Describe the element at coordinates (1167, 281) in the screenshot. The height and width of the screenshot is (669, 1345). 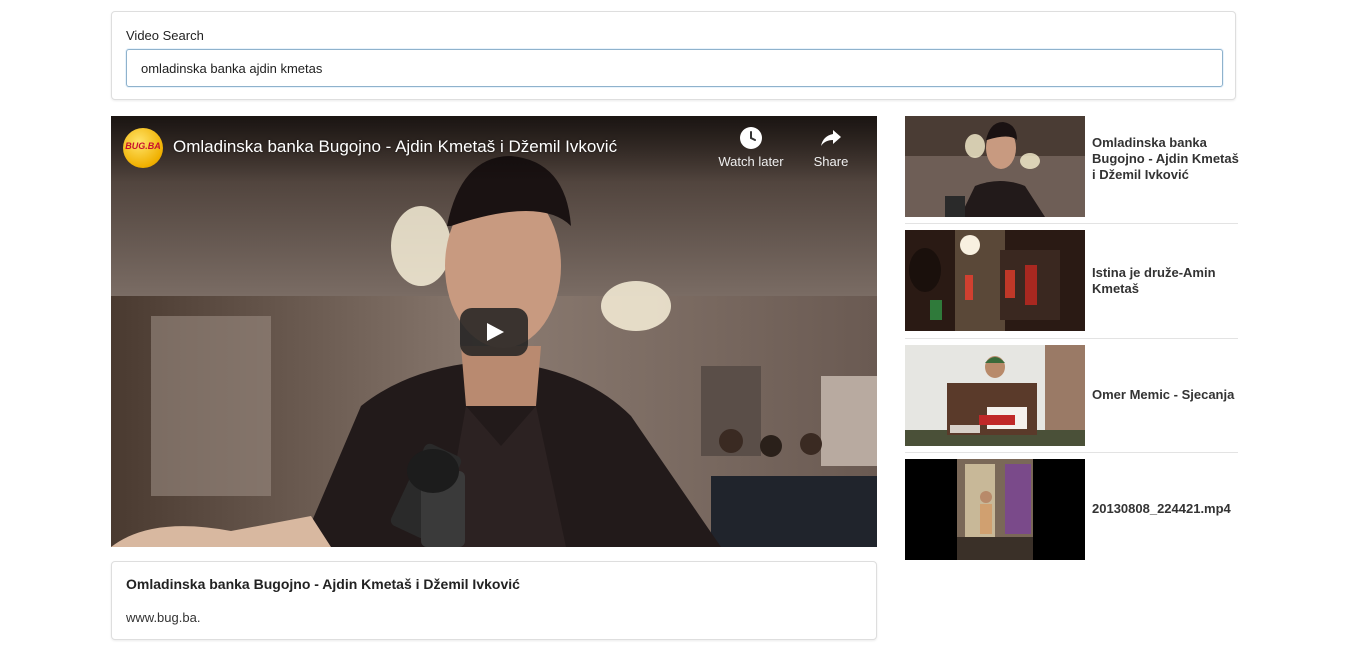
I see `video-list-item-title: Istina je druže-Amin Kmetaš` at that location.